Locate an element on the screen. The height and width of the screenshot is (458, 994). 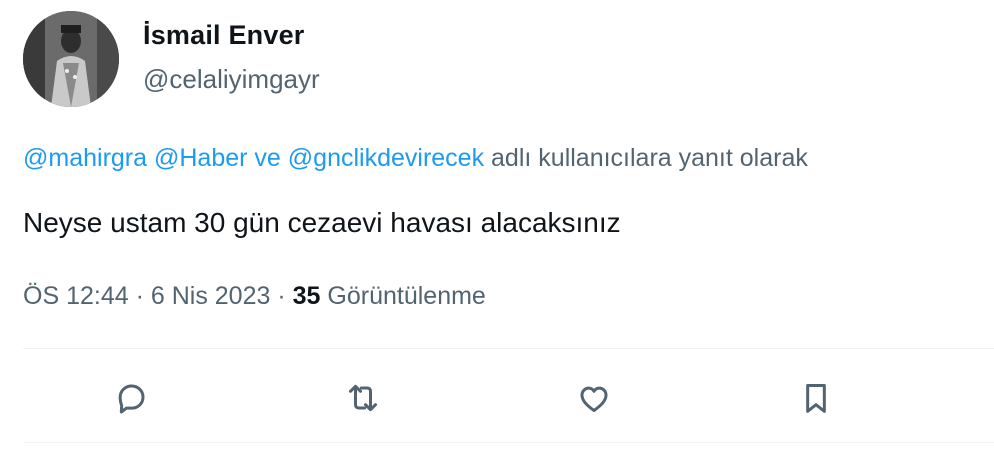
reply-button is located at coordinates (131, 398).